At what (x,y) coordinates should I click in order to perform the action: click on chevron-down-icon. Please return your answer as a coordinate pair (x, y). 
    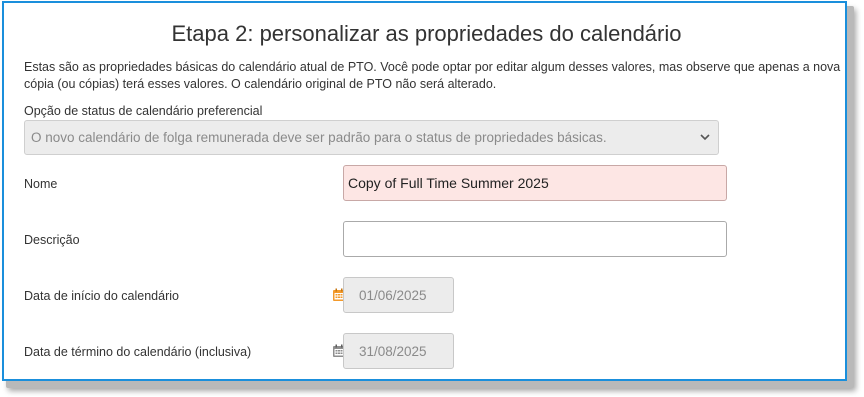
    Looking at the image, I should click on (705, 137).